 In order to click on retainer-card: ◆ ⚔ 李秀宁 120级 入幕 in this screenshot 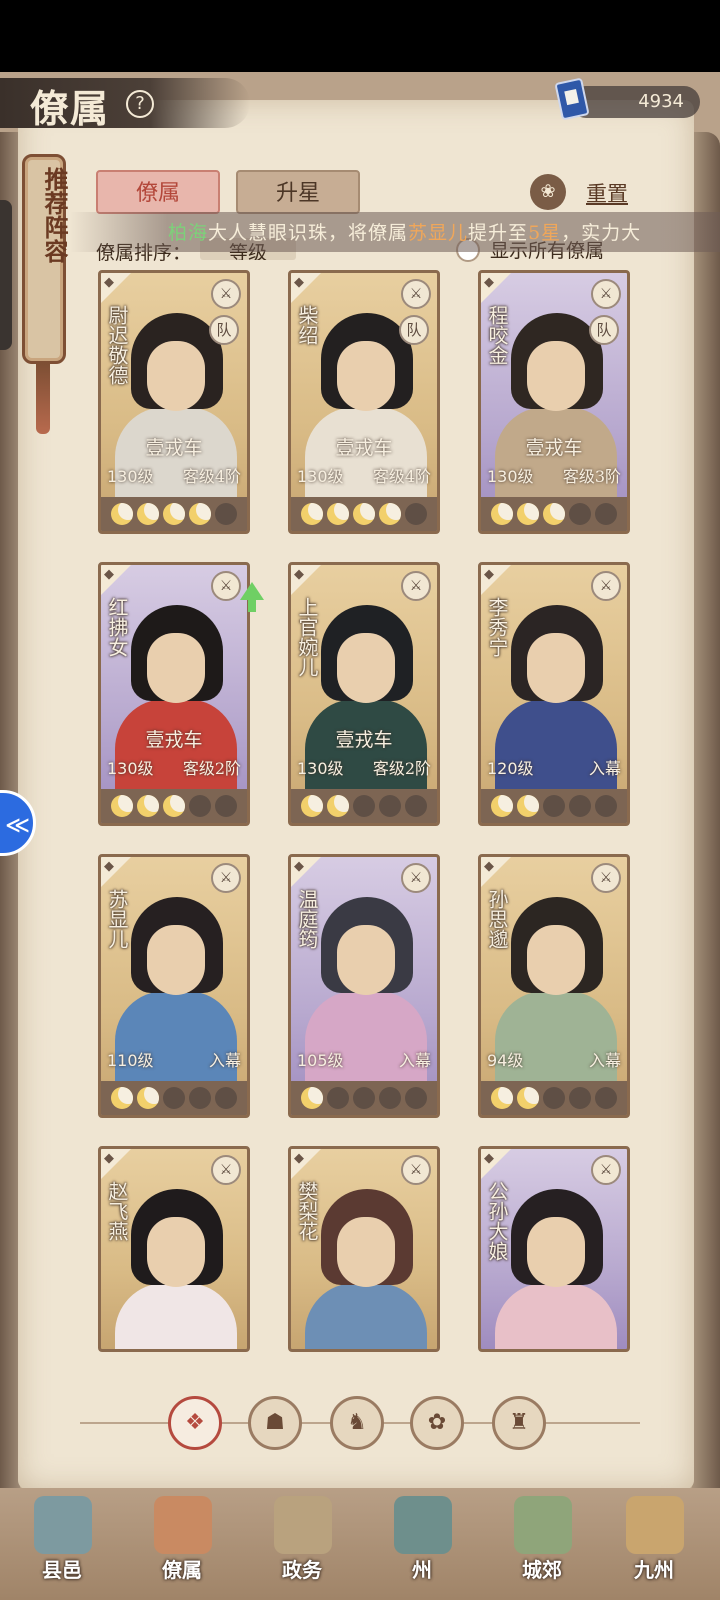, I will do `click(554, 694)`.